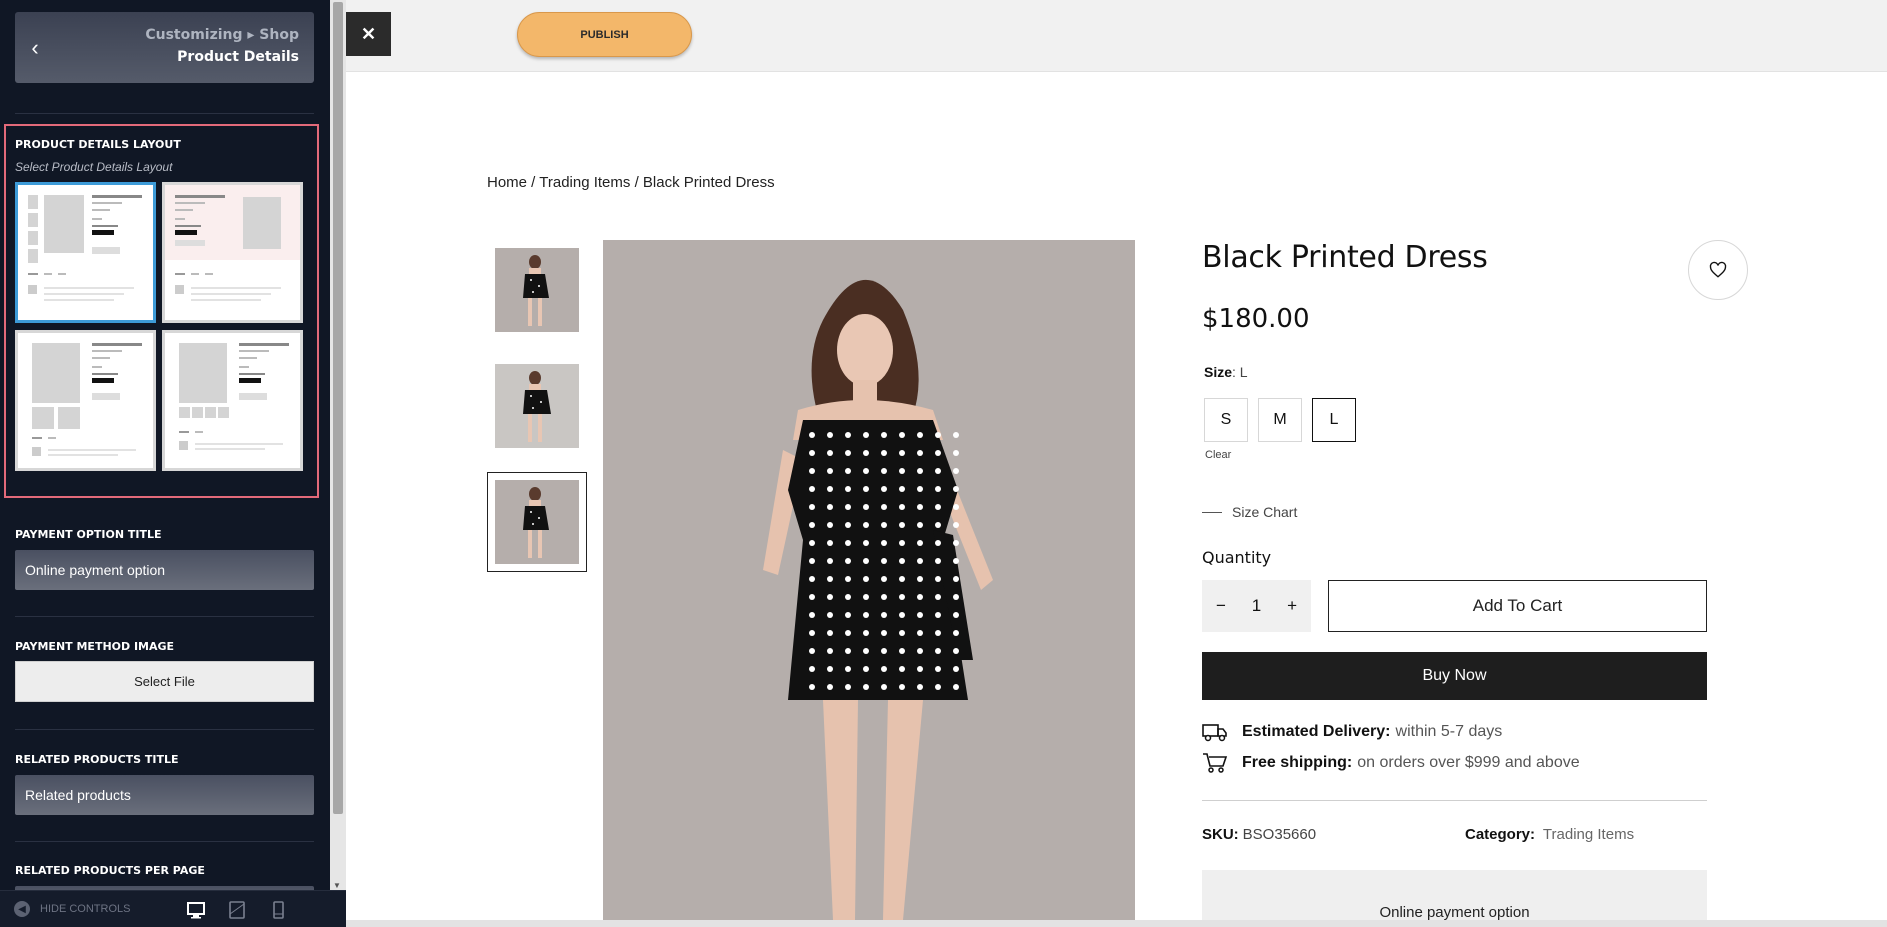 The image size is (1887, 927). What do you see at coordinates (1214, 733) in the screenshot?
I see `truck-icon` at bounding box center [1214, 733].